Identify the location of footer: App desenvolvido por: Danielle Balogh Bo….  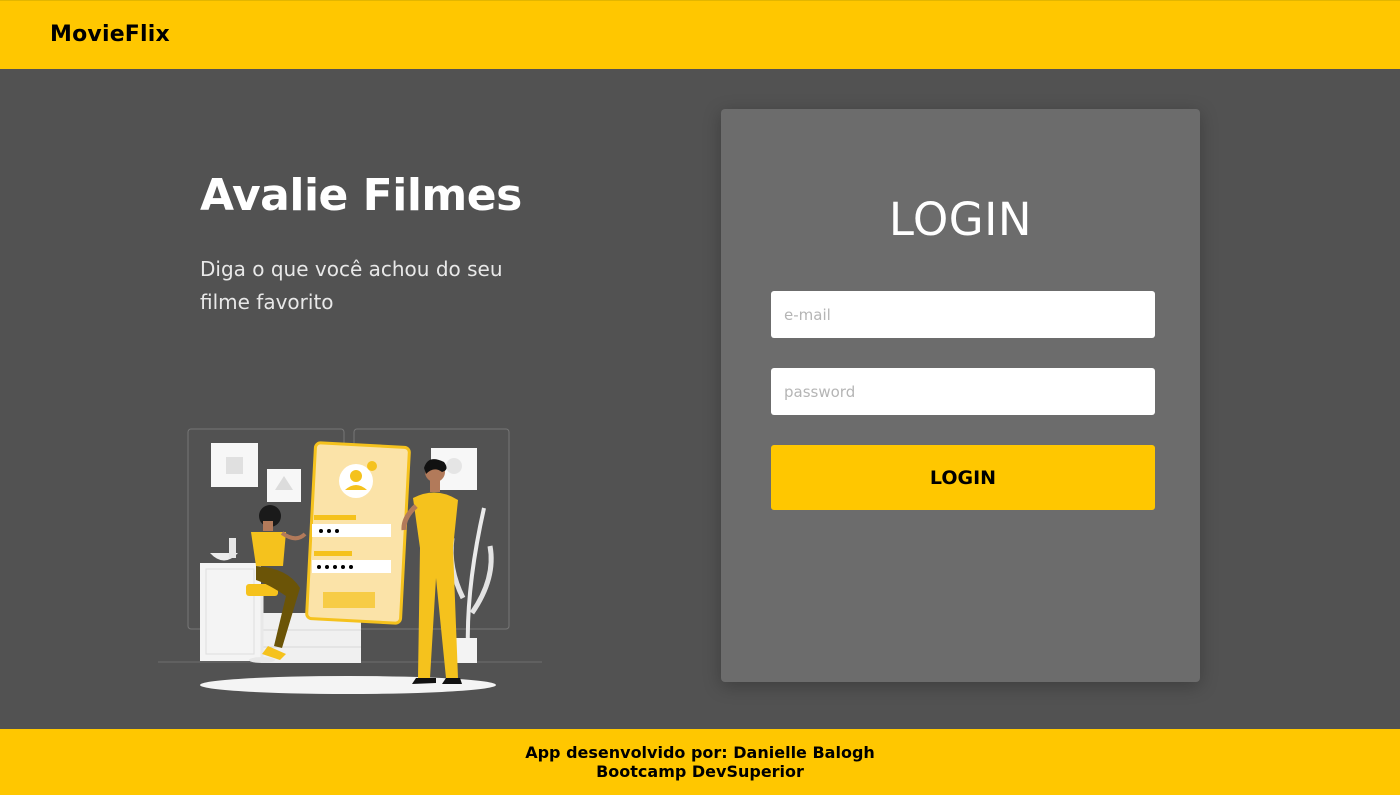
(700, 762).